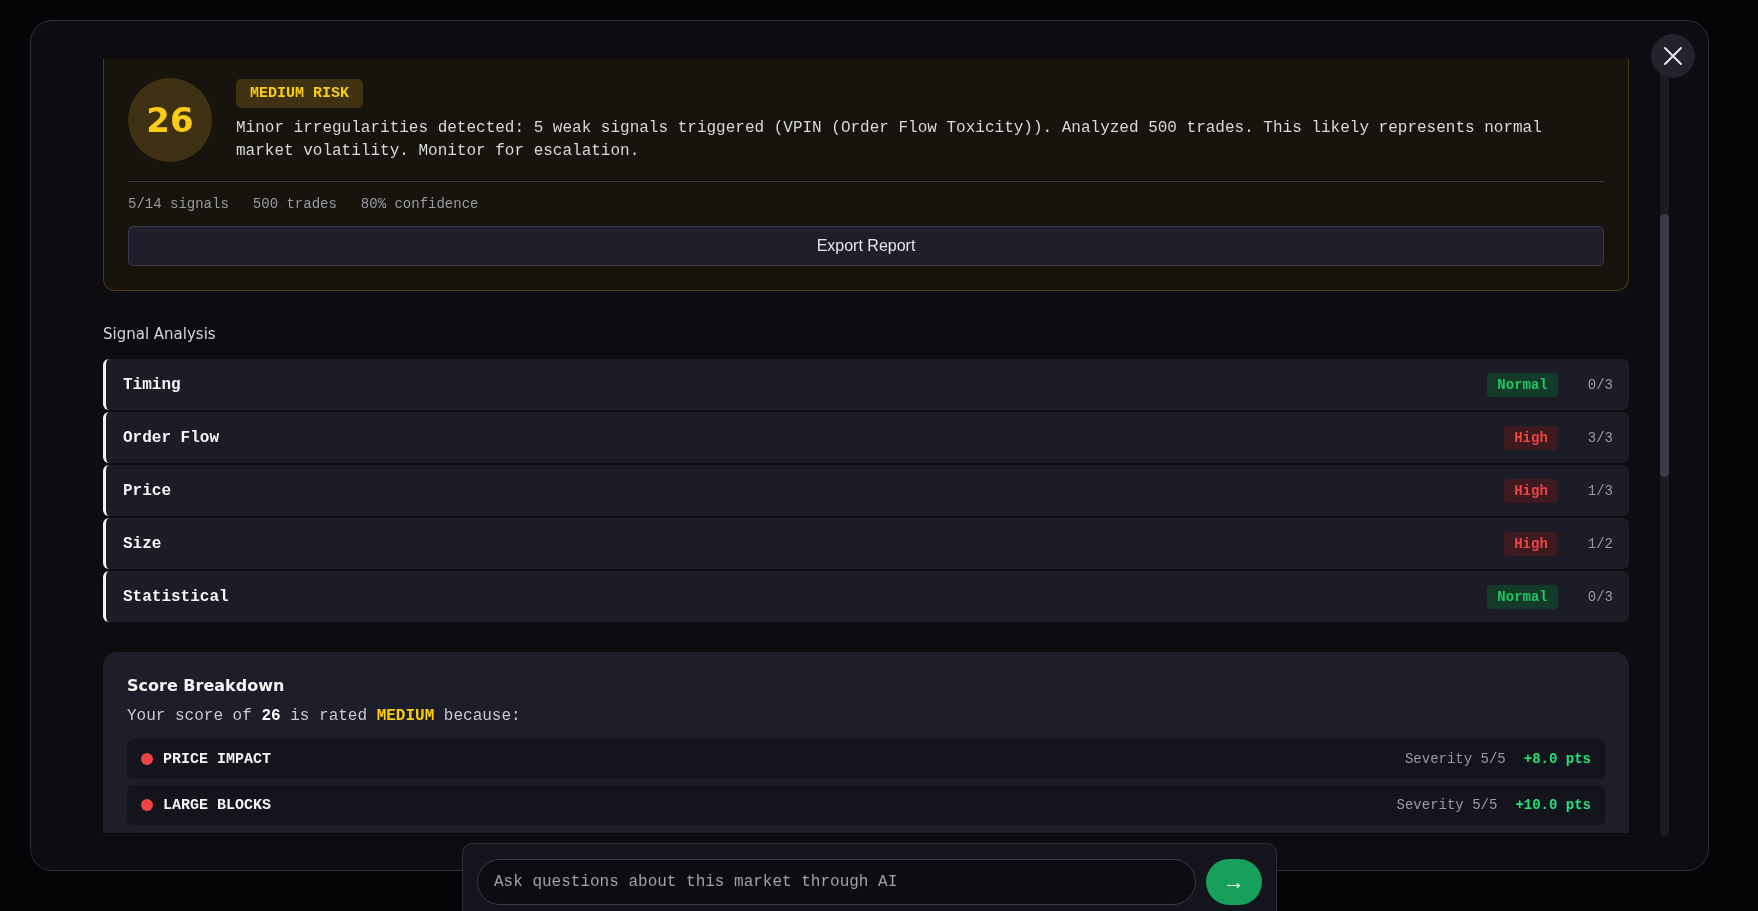 The image size is (1758, 911). I want to click on score-sentence: Your score of 26 is rated MEDIUM because:, so click(324, 716).